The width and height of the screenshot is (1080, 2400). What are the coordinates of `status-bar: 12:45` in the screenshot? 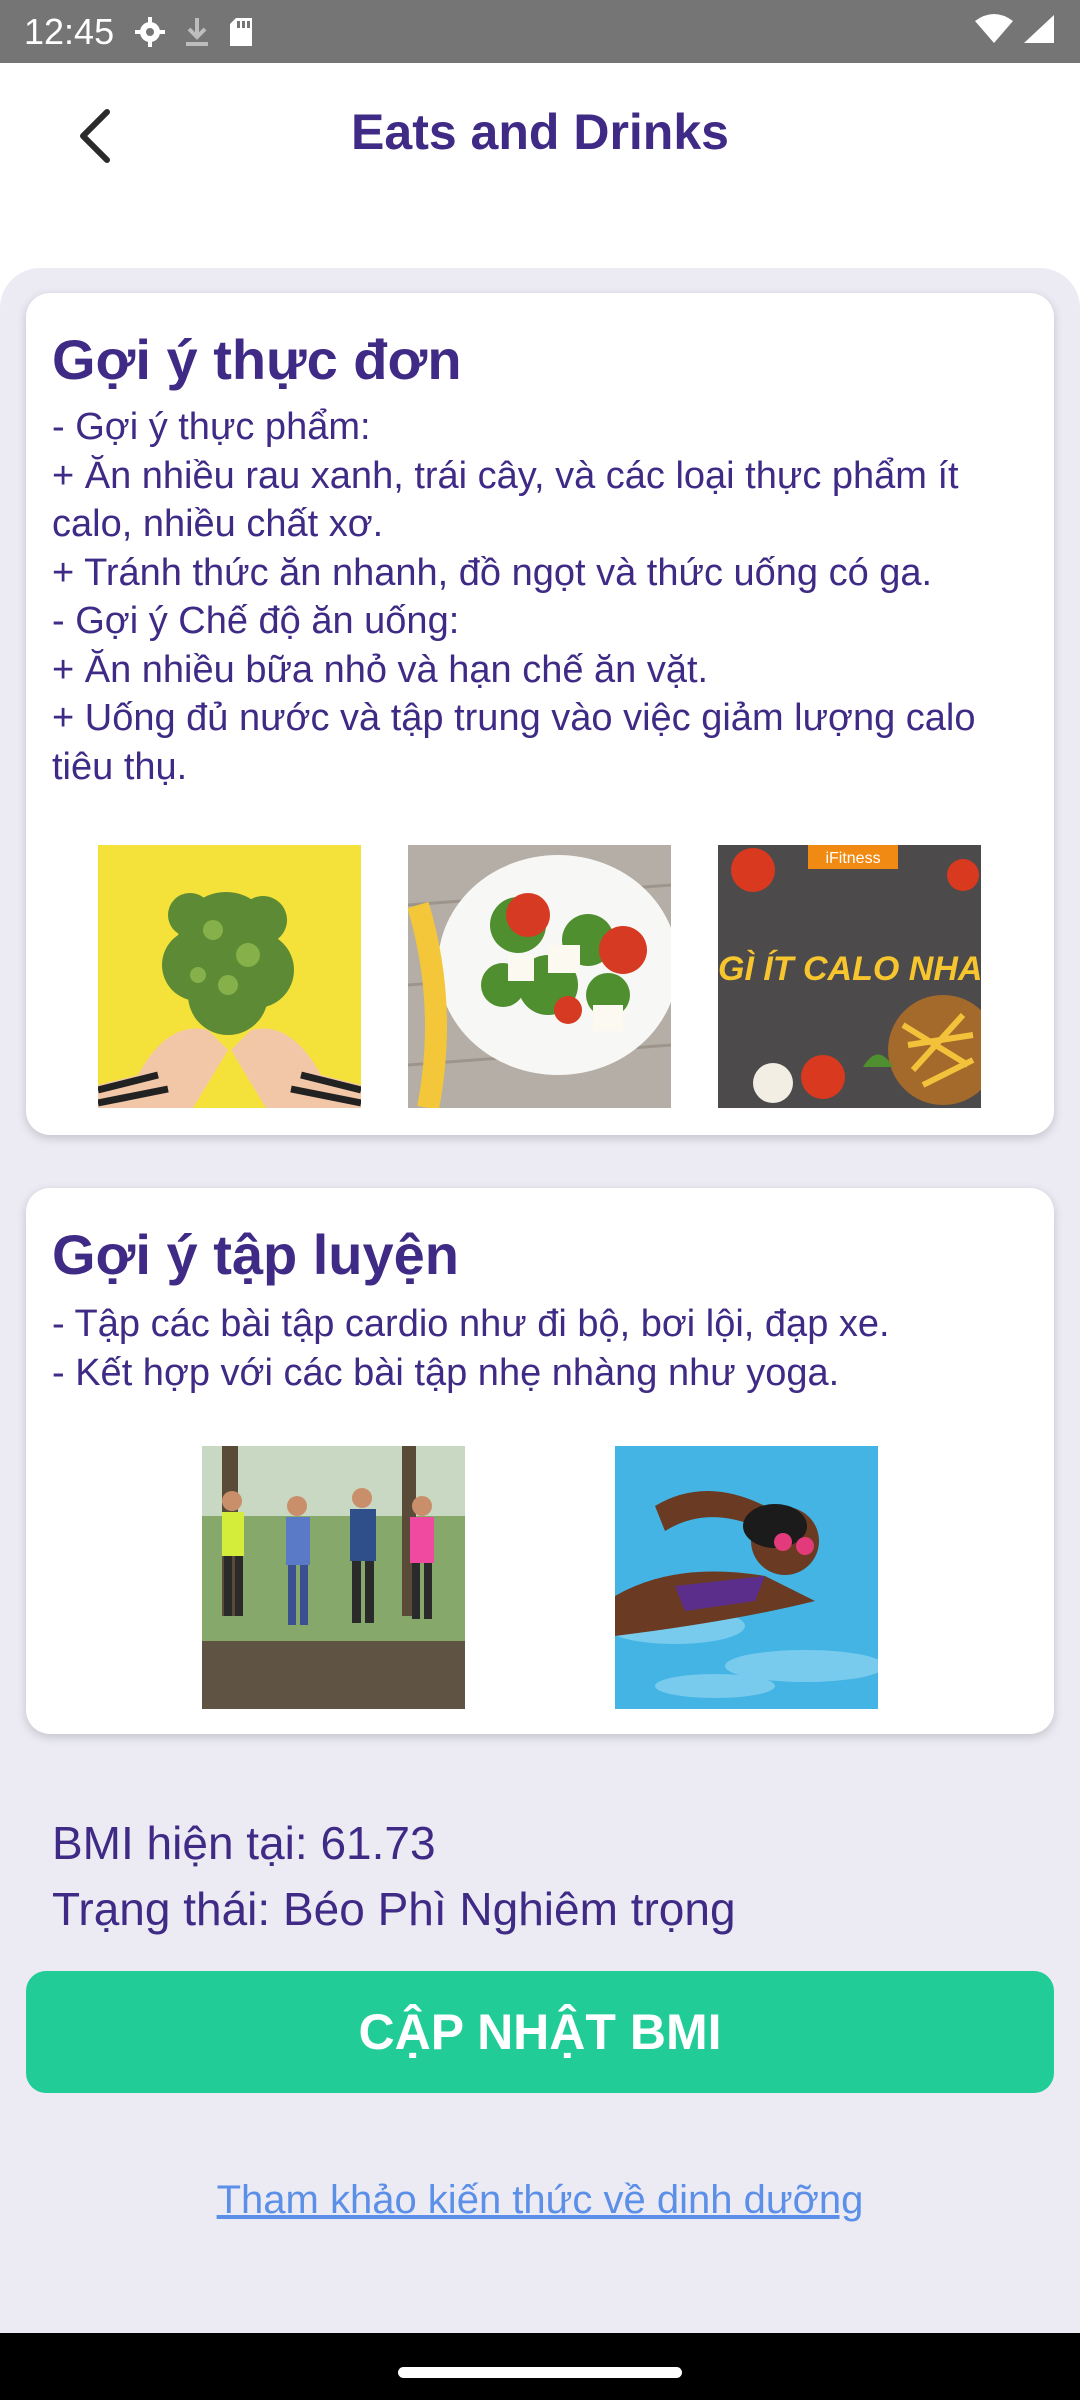 It's located at (540, 31).